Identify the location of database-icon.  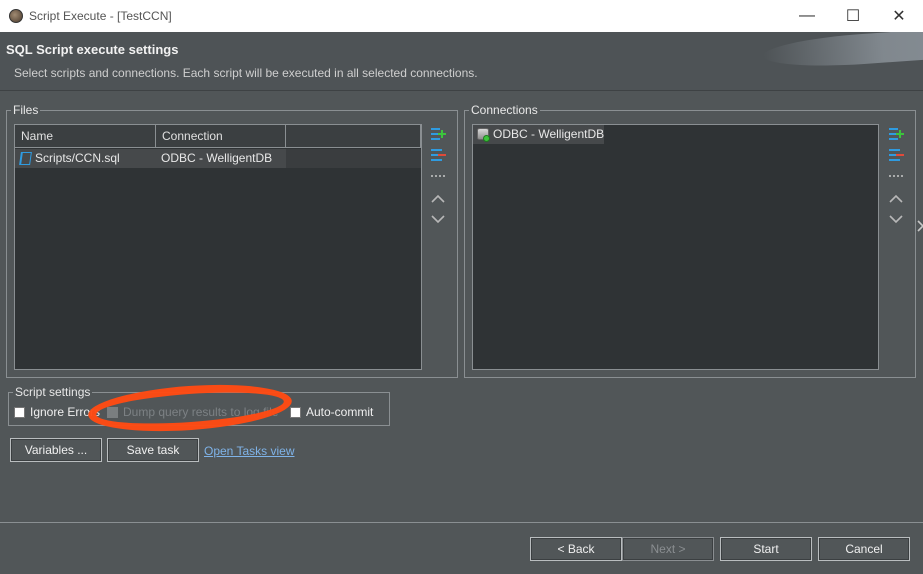
(483, 135).